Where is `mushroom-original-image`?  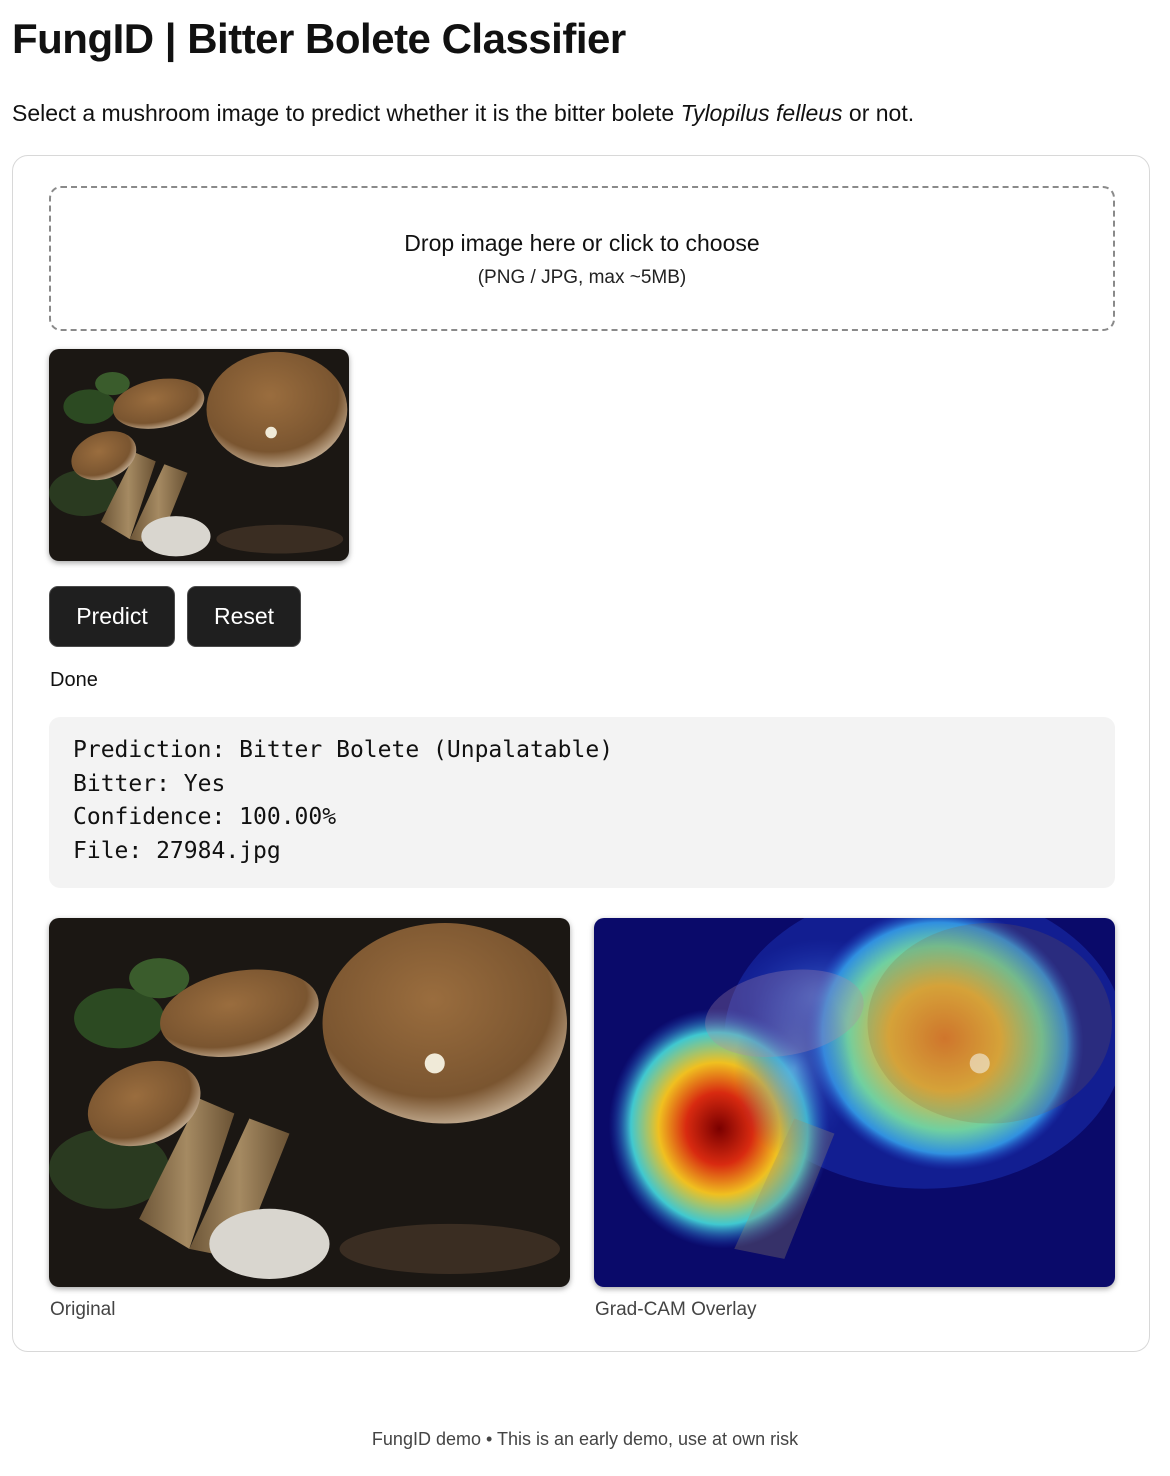
mushroom-original-image is located at coordinates (309, 1102).